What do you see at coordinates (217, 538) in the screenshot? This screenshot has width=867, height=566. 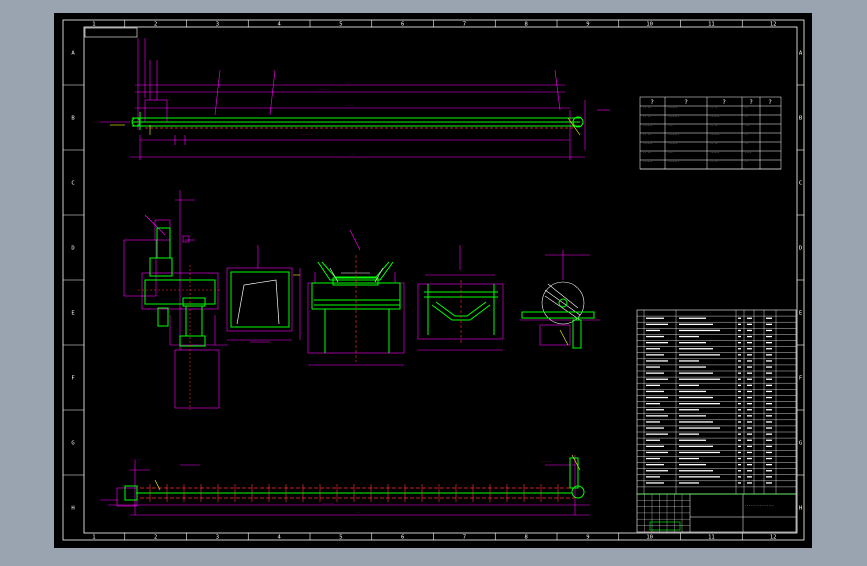 I see `zone-col-label-bottom: 3` at bounding box center [217, 538].